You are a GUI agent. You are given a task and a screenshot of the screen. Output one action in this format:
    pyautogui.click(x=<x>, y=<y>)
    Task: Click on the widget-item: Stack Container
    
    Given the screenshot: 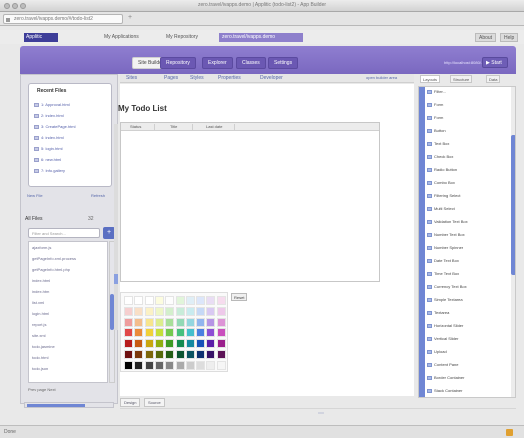 What is the action you would take?
    pyautogui.click(x=469, y=392)
    